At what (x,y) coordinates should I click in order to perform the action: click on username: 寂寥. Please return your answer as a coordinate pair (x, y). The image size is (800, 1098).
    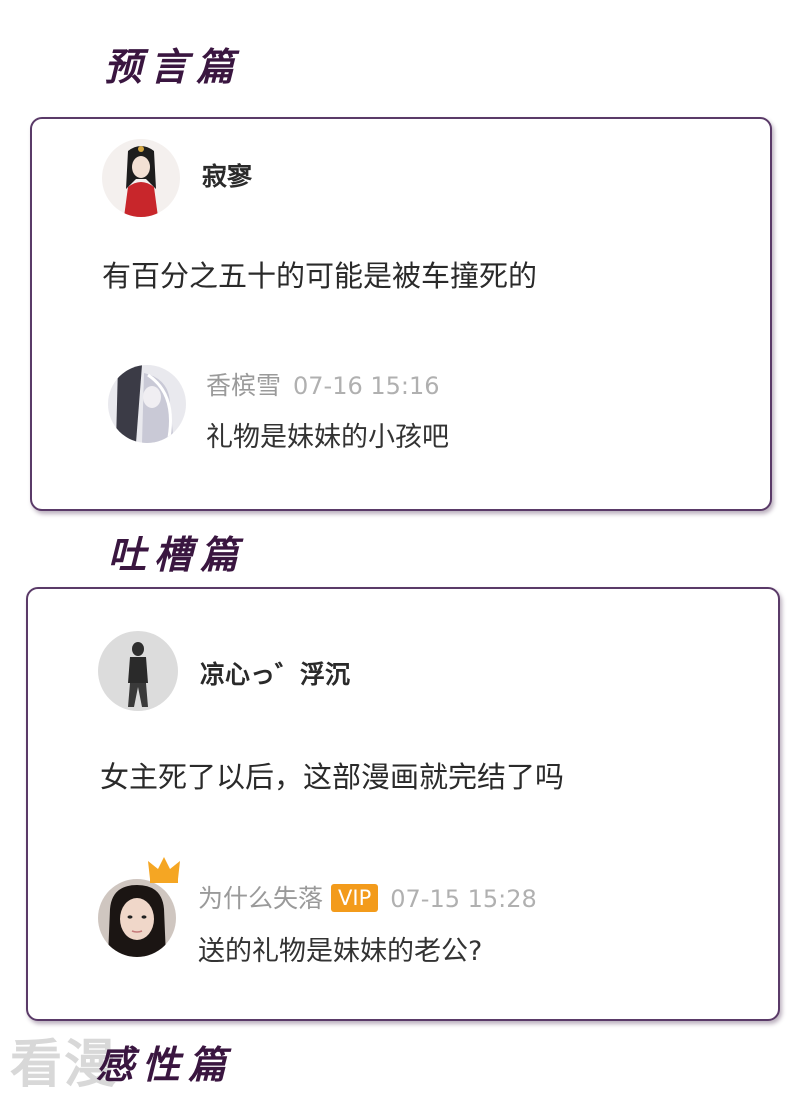
    Looking at the image, I should click on (227, 175).